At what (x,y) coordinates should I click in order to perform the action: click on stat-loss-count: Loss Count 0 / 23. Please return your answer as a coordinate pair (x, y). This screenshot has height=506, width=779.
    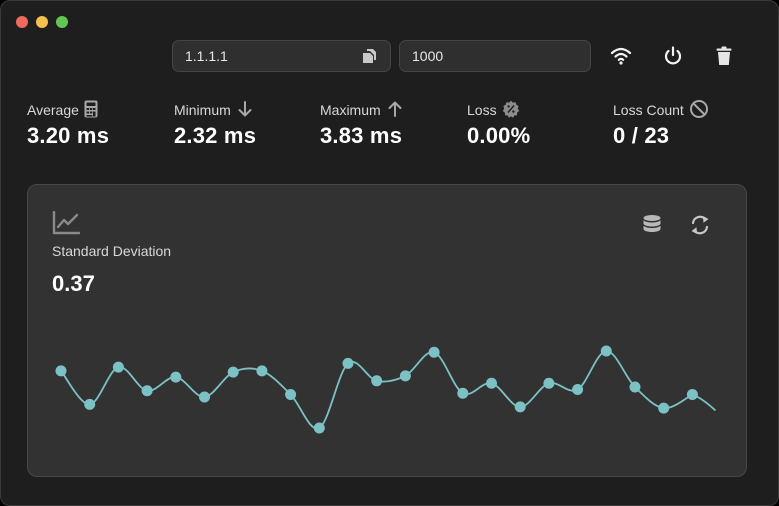
    Looking at the image, I should click on (661, 124).